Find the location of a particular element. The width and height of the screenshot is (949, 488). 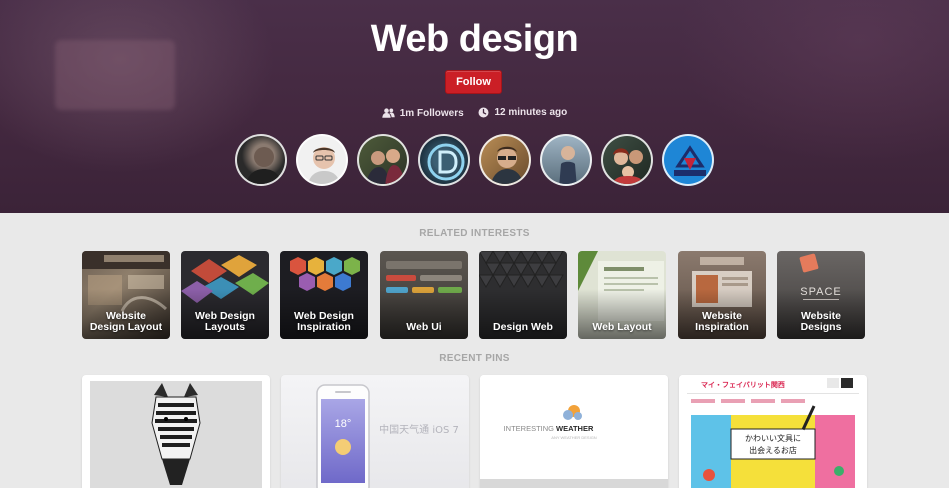

iphone-illustration: 18° 中国天气通 iOS 7 is located at coordinates (387, 436).